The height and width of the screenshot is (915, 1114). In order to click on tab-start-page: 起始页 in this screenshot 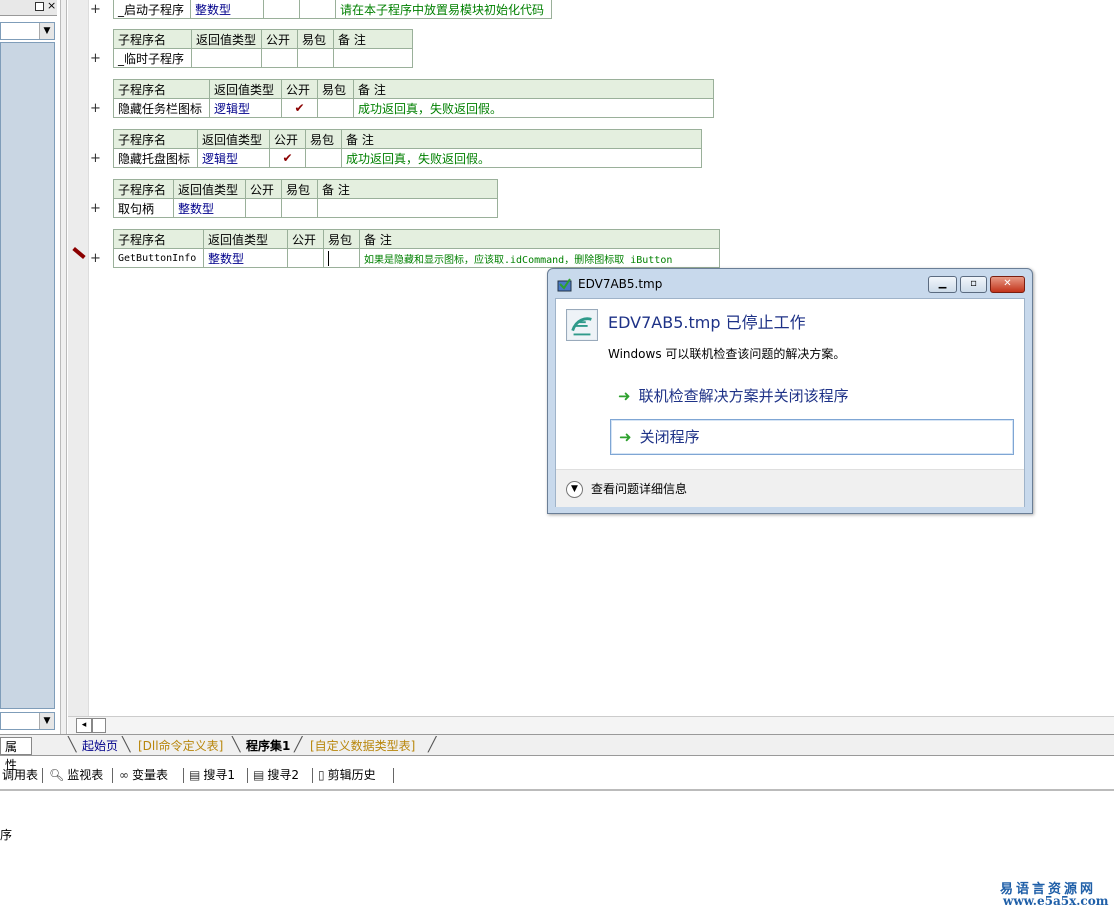, I will do `click(100, 746)`.